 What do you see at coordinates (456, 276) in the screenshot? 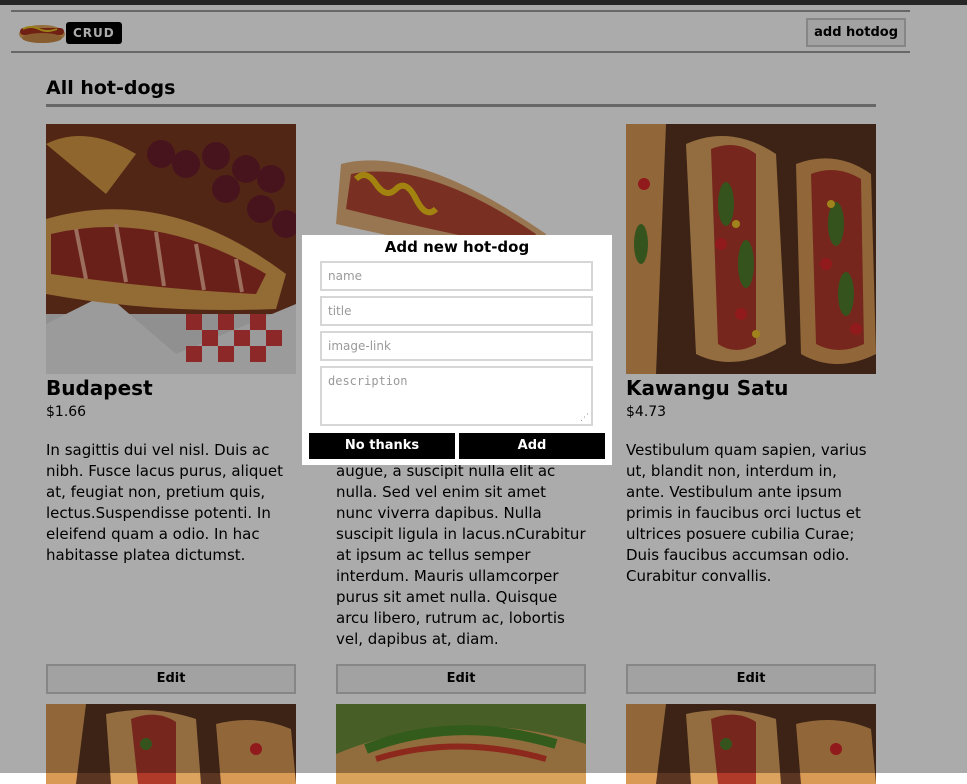
I see `name-input` at bounding box center [456, 276].